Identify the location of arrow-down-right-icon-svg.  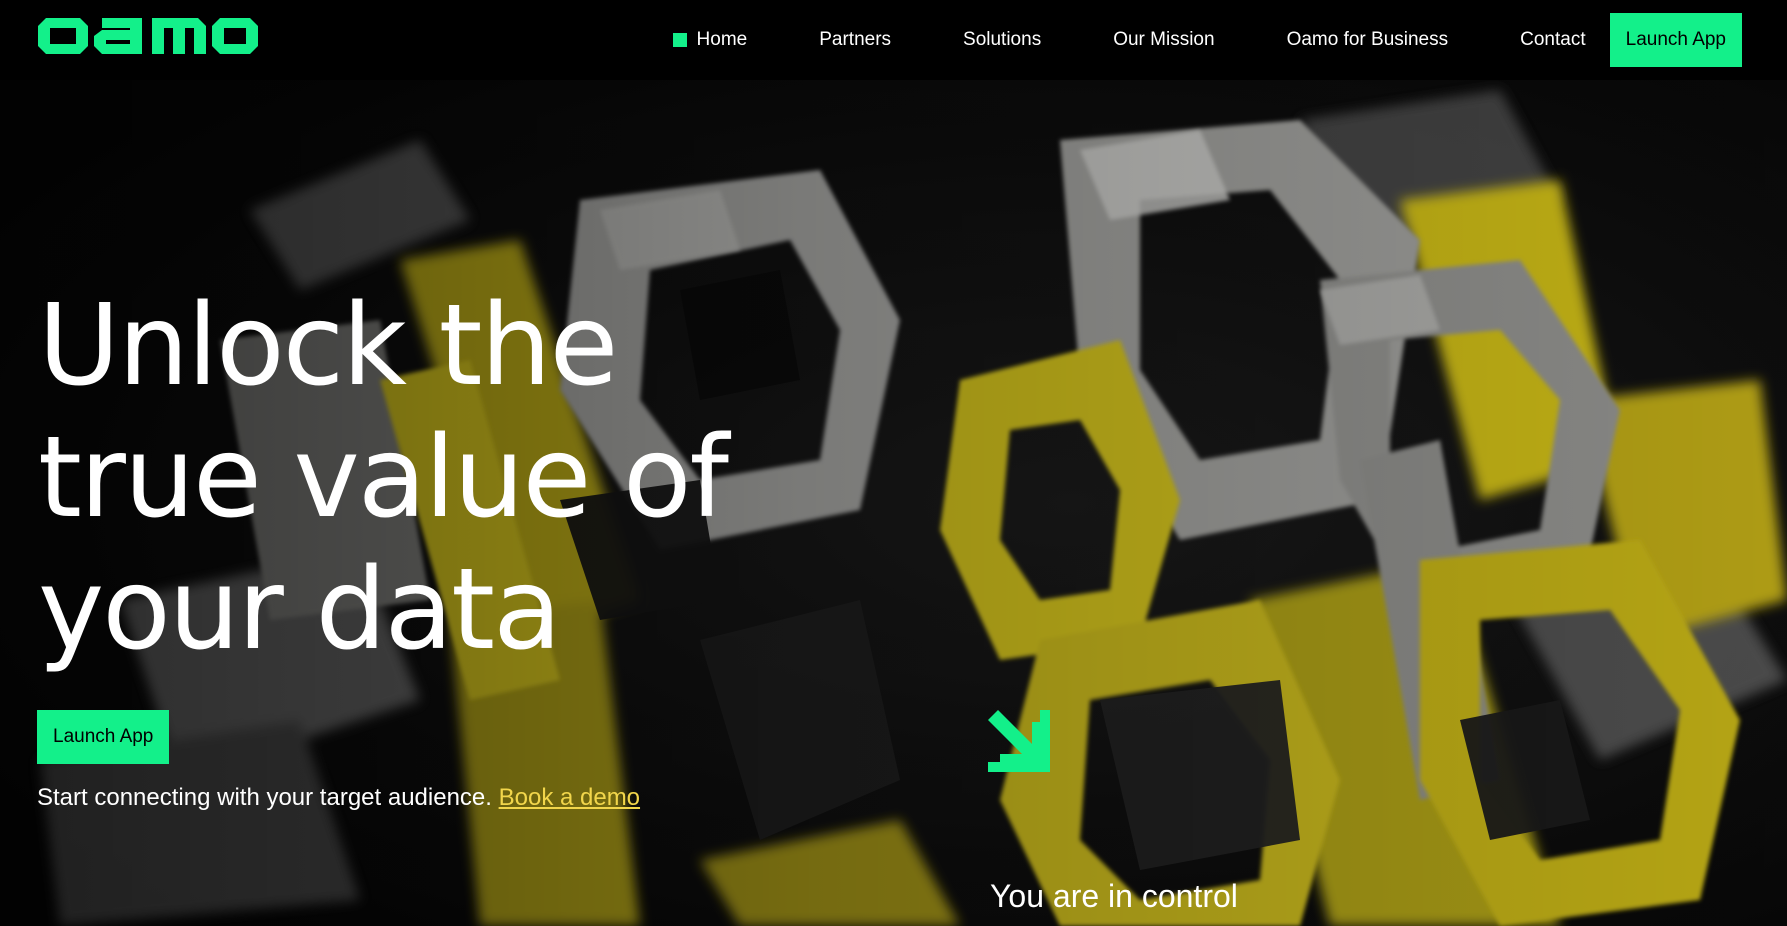
(1019, 741).